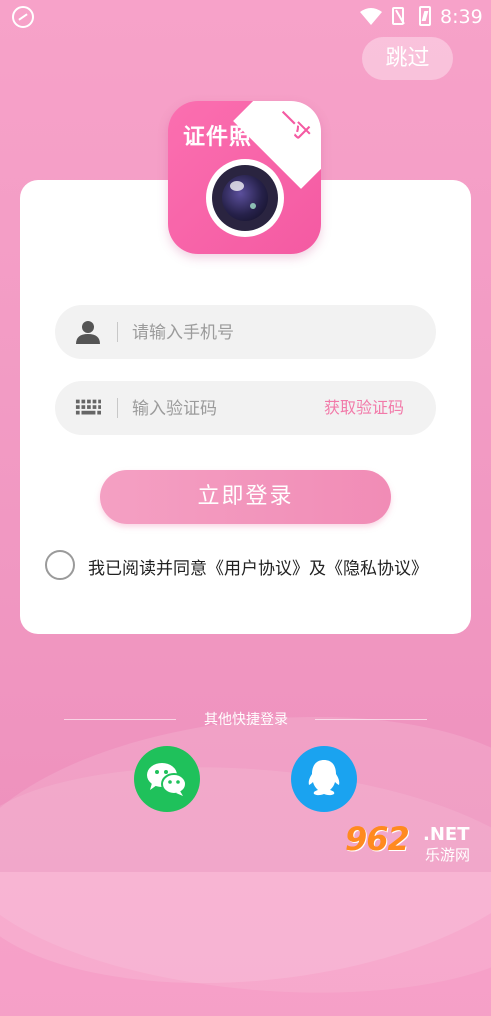  I want to click on keyboard-icon, so click(88, 407).